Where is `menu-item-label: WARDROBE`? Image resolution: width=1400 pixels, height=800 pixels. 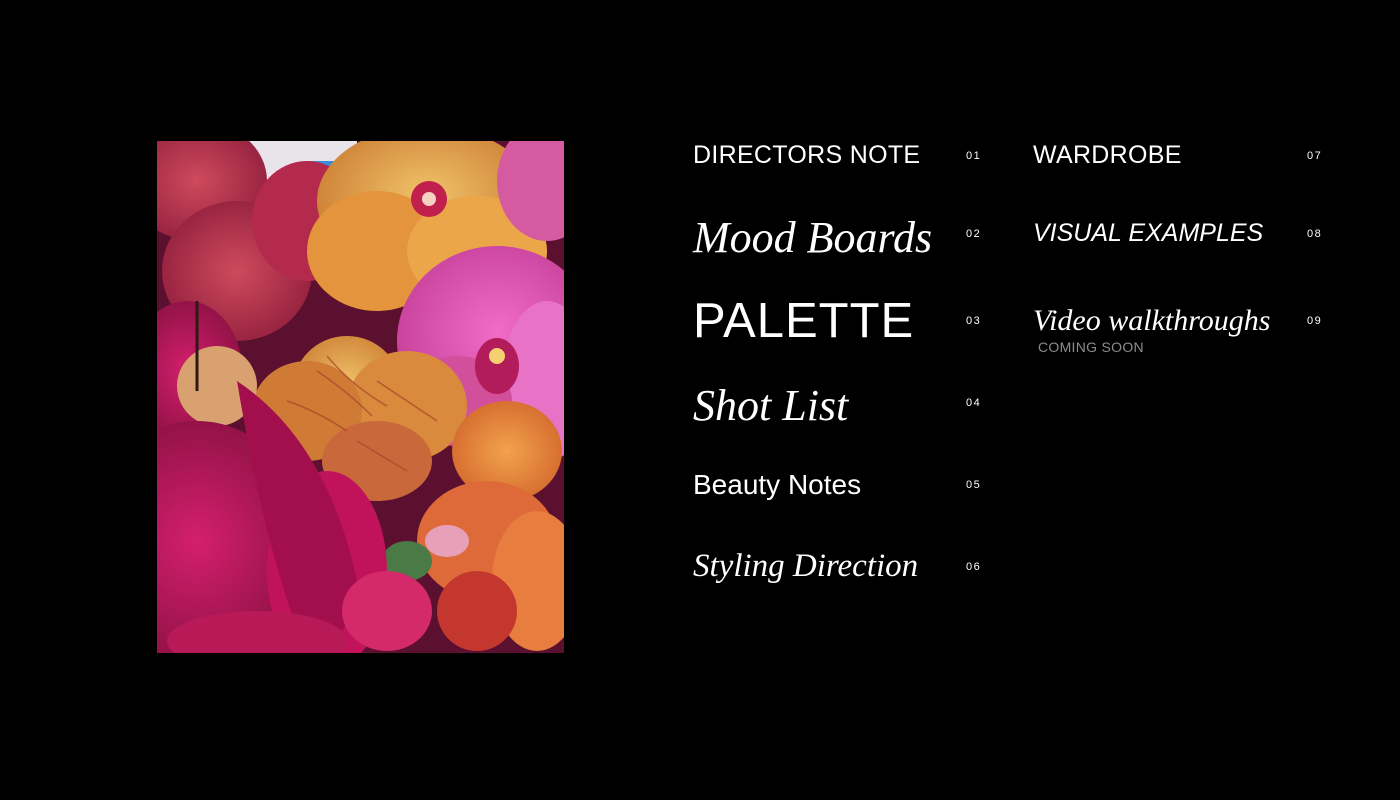
menu-item-label: WARDROBE is located at coordinates (1107, 155).